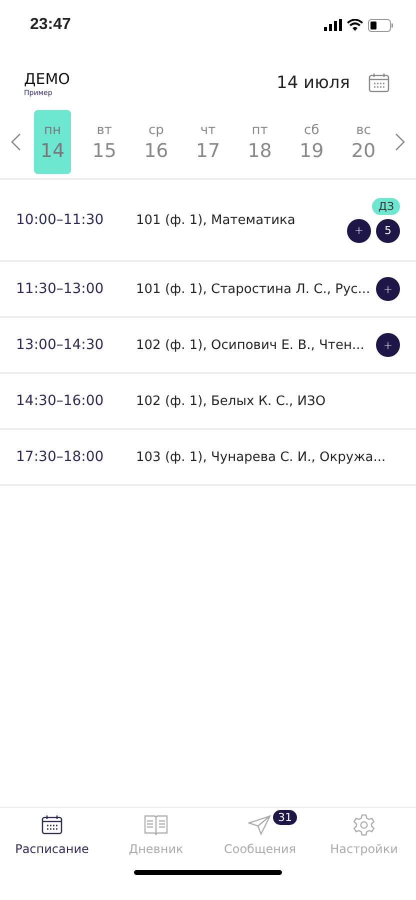 This screenshot has height=900, width=416. Describe the element at coordinates (241, 220) in the screenshot. I see `lesson-details: 101 (ф. 1), Математика` at that location.